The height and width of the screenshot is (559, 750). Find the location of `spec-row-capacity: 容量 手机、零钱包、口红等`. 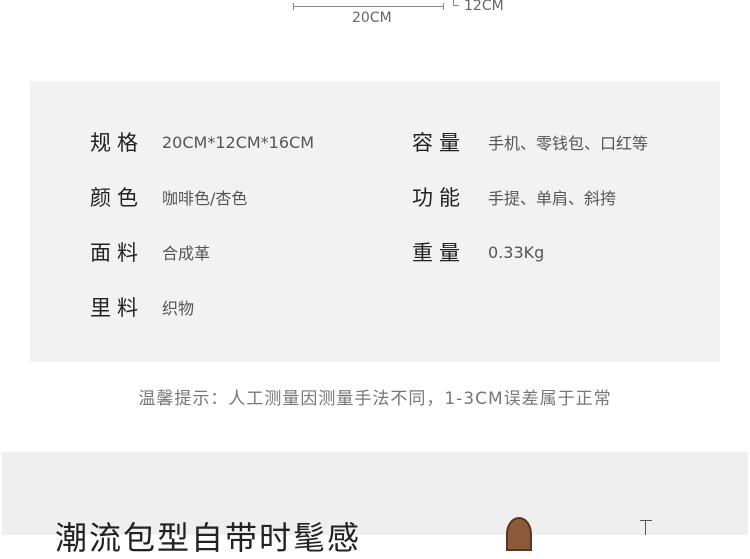

spec-row-capacity: 容量 手机、零钱包、口红等 is located at coordinates (530, 142).